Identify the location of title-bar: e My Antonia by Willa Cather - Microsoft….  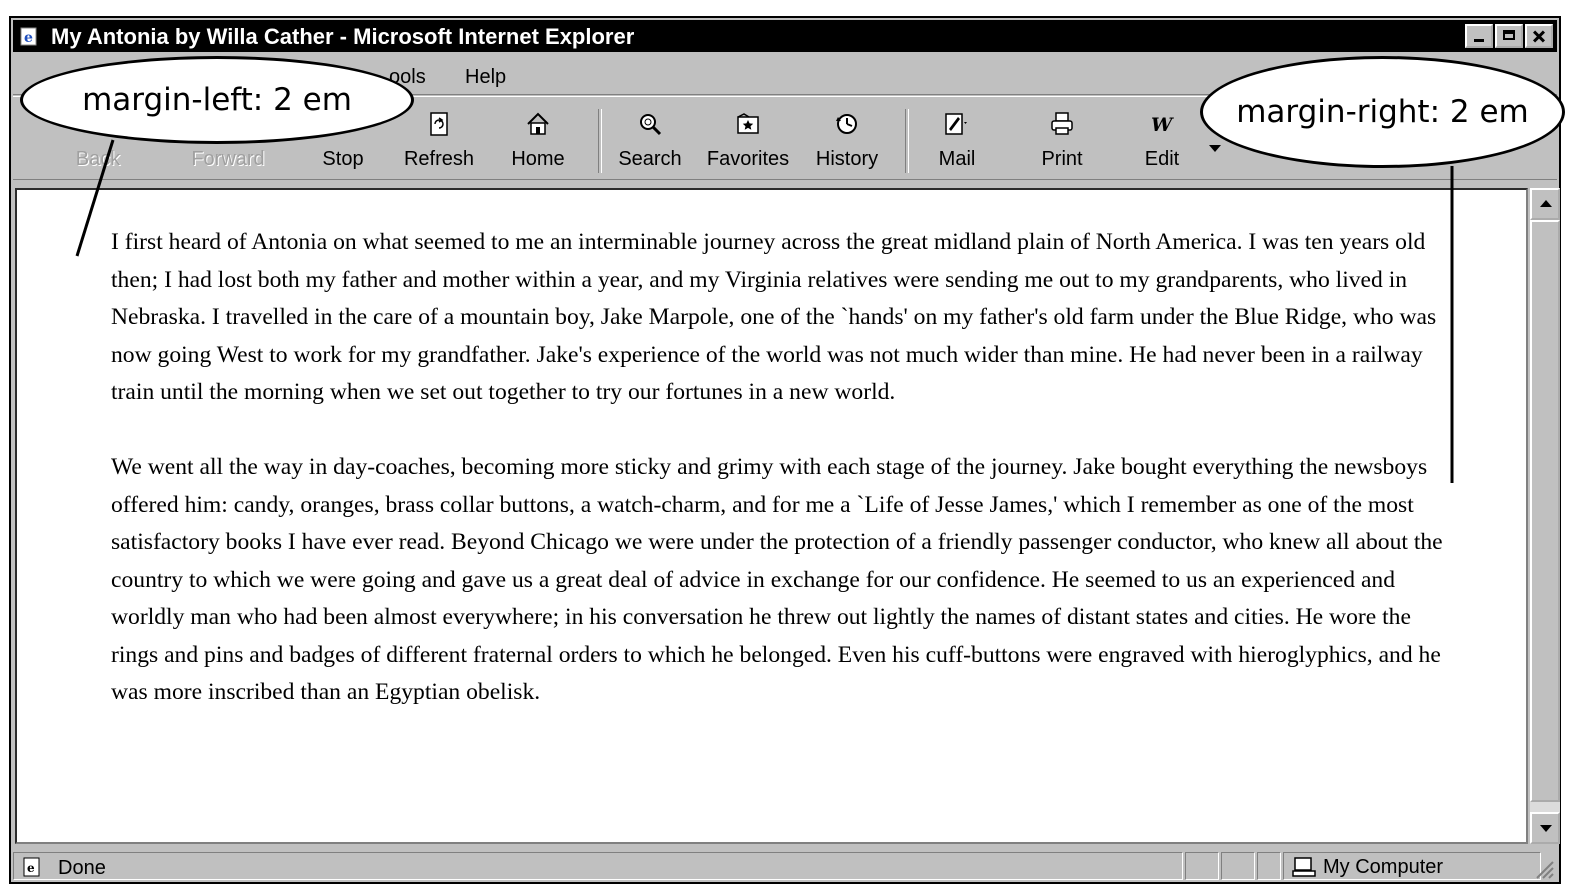
(785, 36).